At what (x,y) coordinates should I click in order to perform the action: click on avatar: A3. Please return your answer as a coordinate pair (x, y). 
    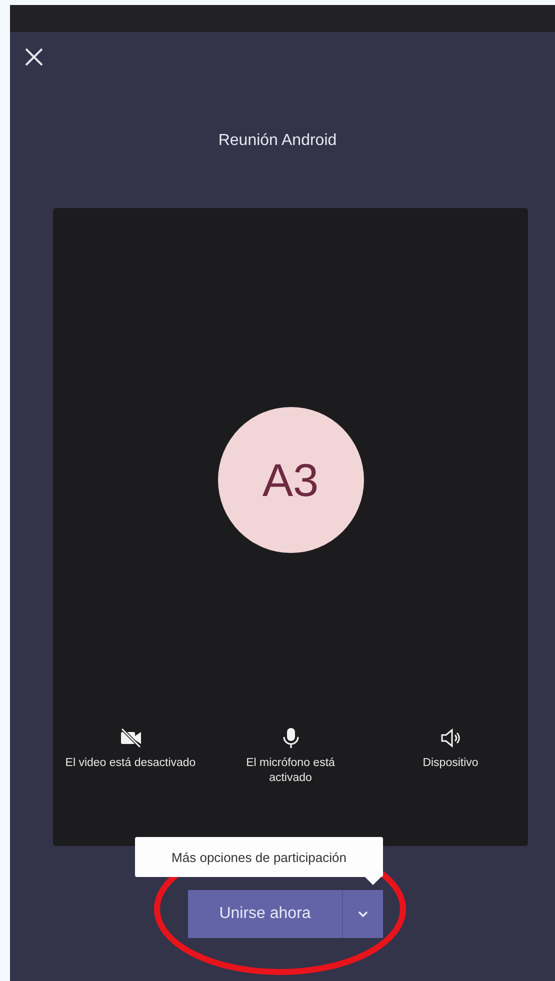
    Looking at the image, I should click on (291, 480).